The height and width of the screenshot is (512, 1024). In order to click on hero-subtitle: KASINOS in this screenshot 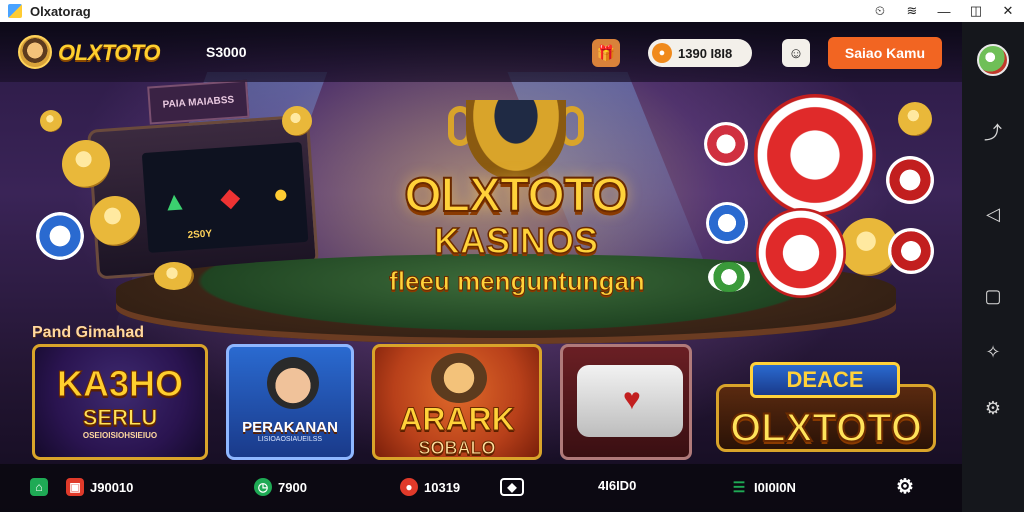, I will do `click(516, 240)`.